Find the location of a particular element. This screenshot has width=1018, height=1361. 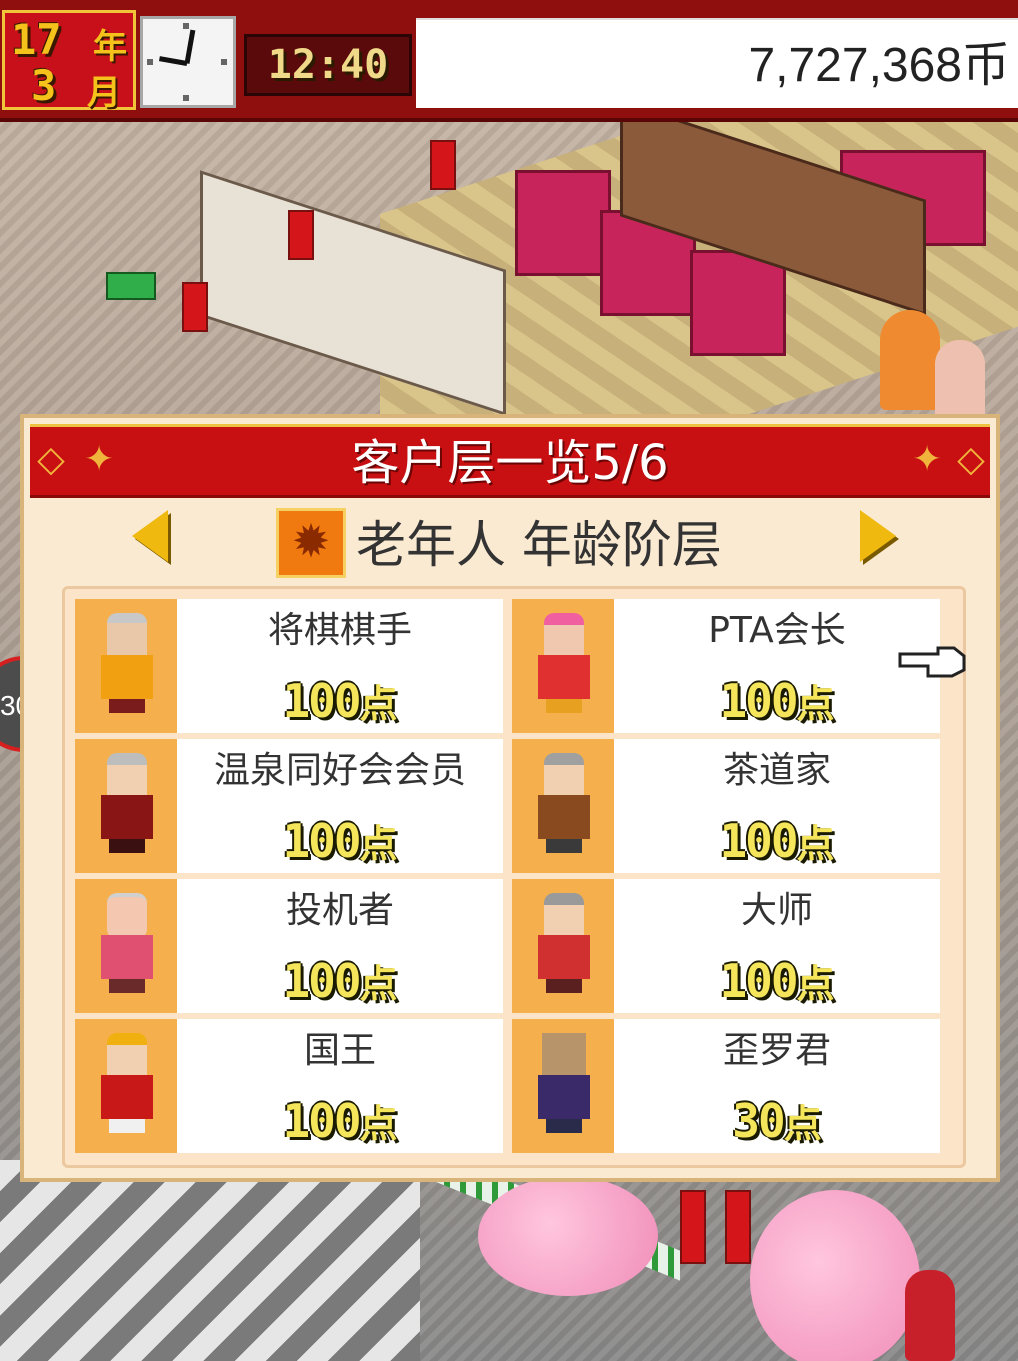

hand-pointer-icon is located at coordinates (932, 662).